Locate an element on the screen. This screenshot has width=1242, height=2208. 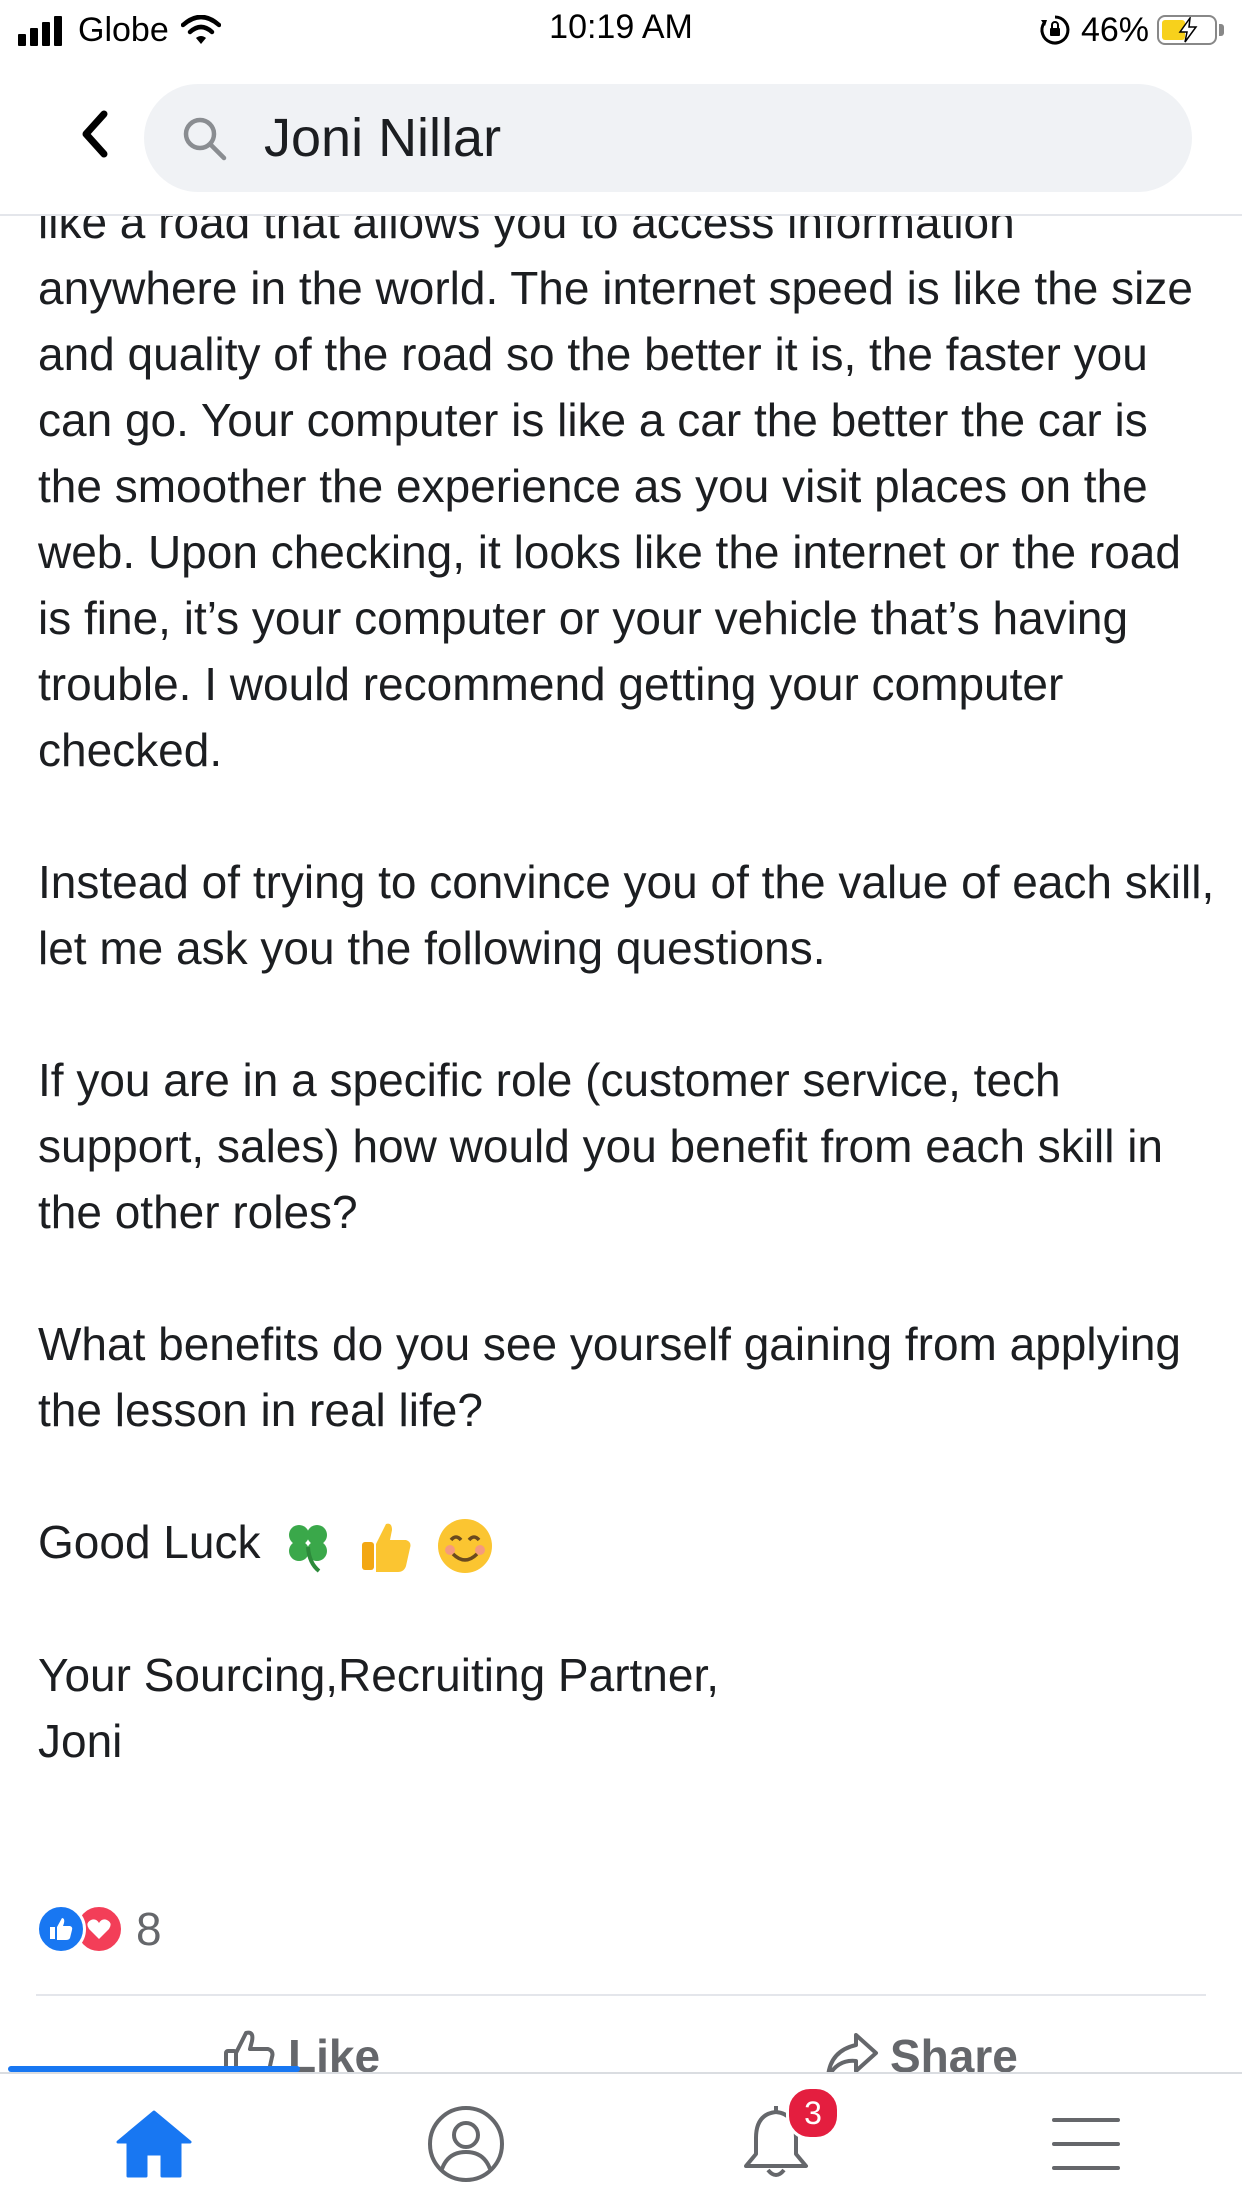
back-button is located at coordinates (94, 134).